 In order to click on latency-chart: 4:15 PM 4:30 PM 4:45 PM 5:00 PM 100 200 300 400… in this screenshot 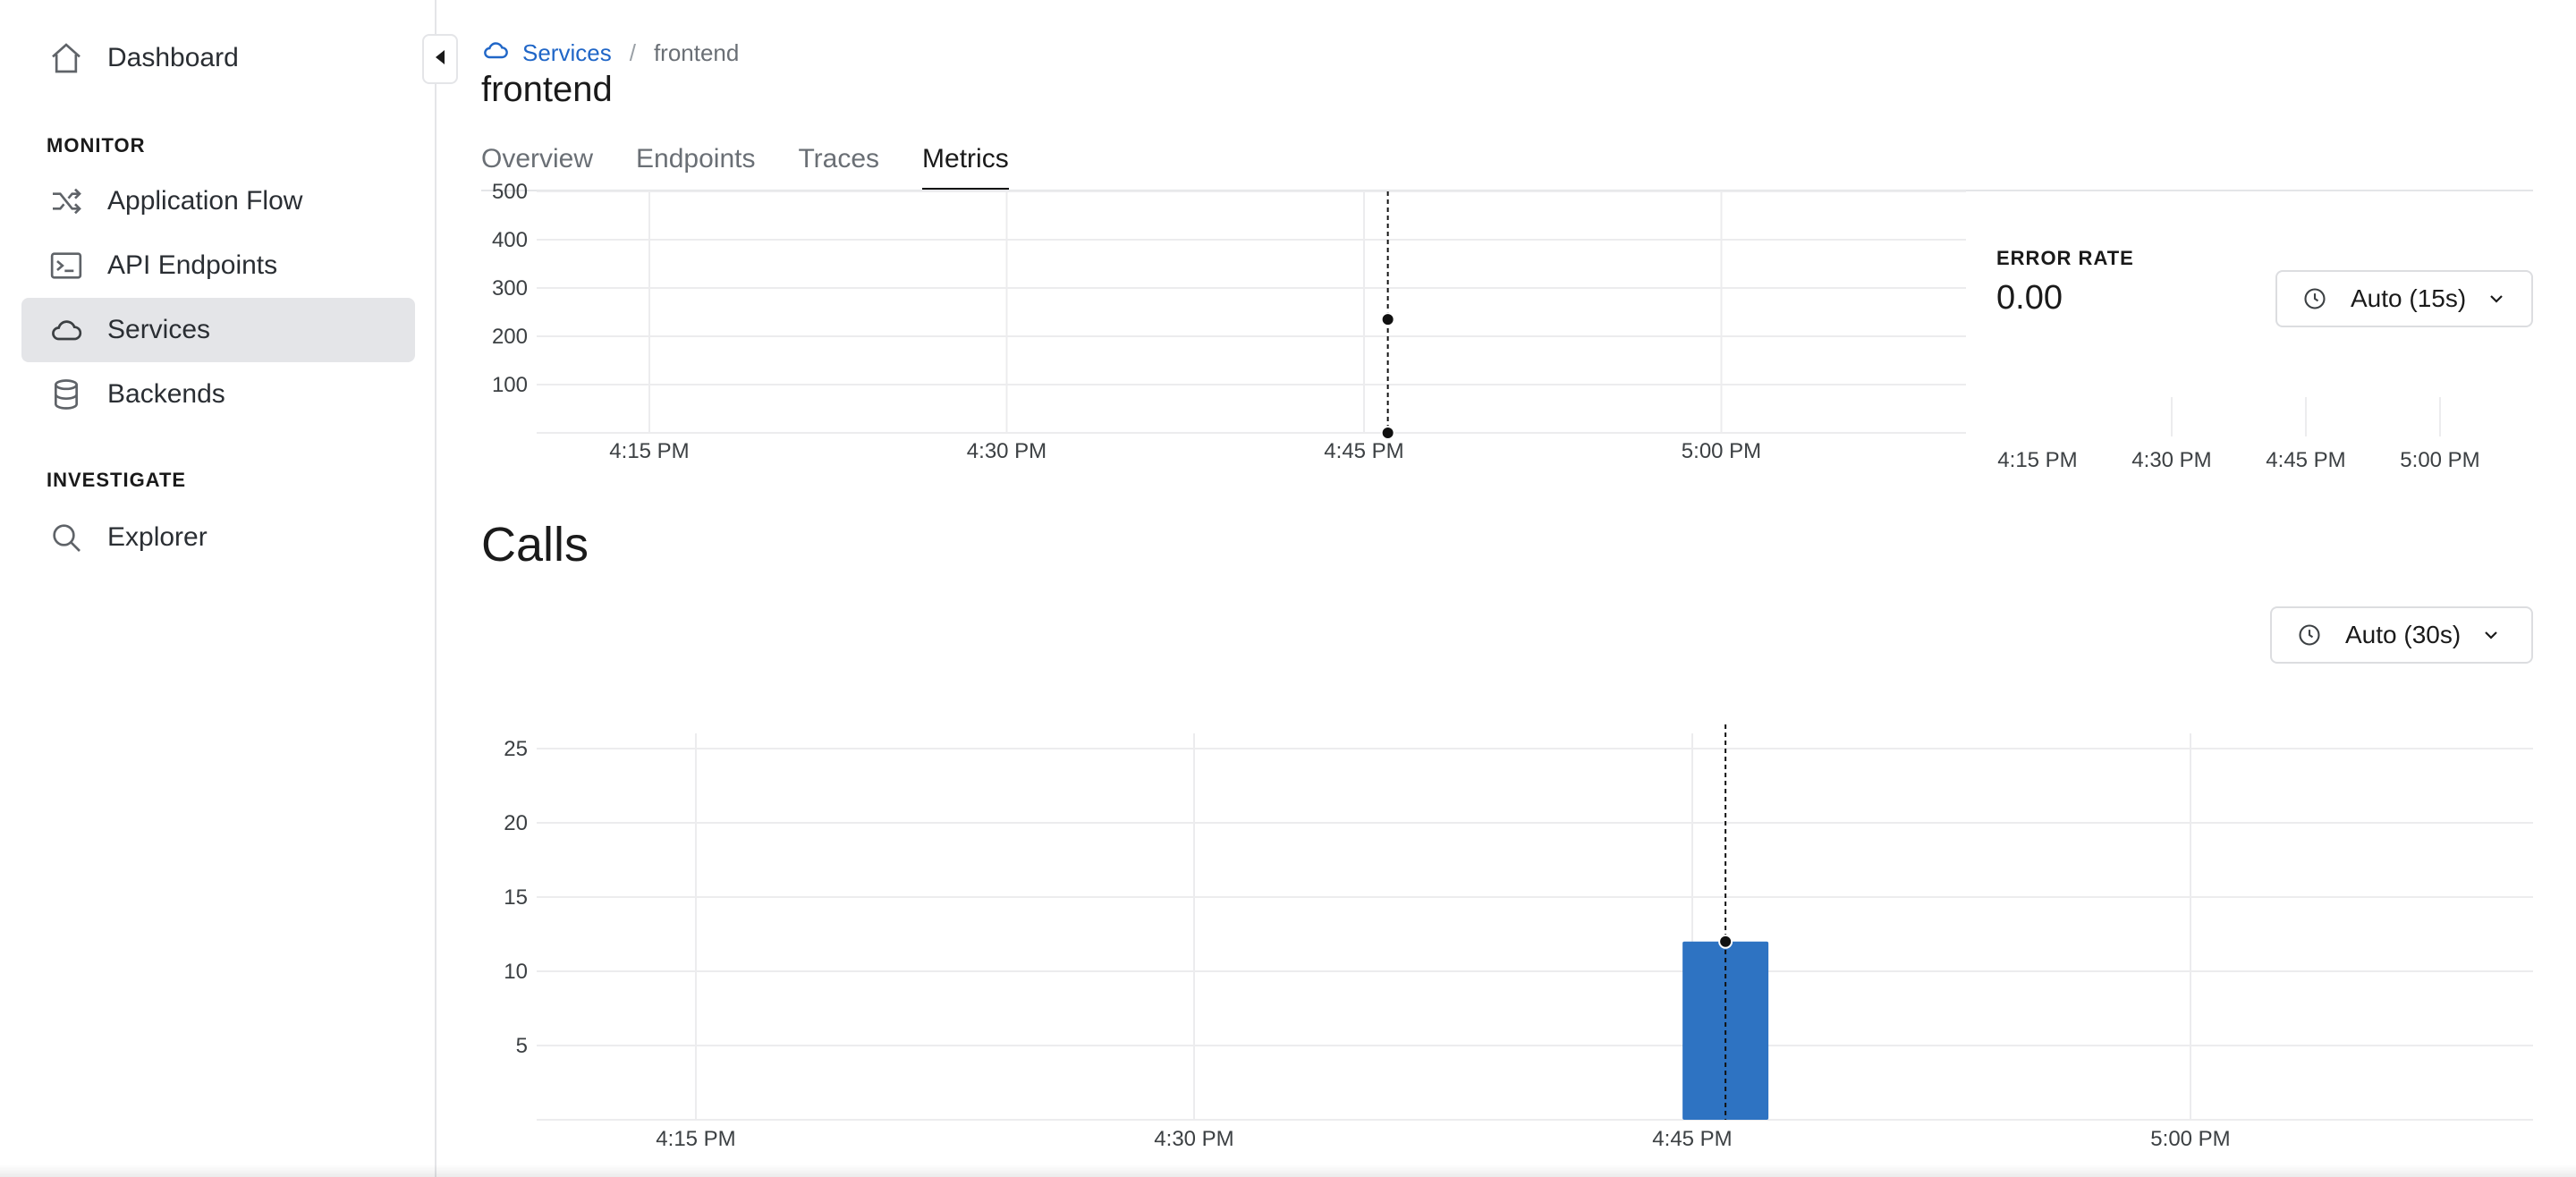, I will do `click(1229, 321)`.